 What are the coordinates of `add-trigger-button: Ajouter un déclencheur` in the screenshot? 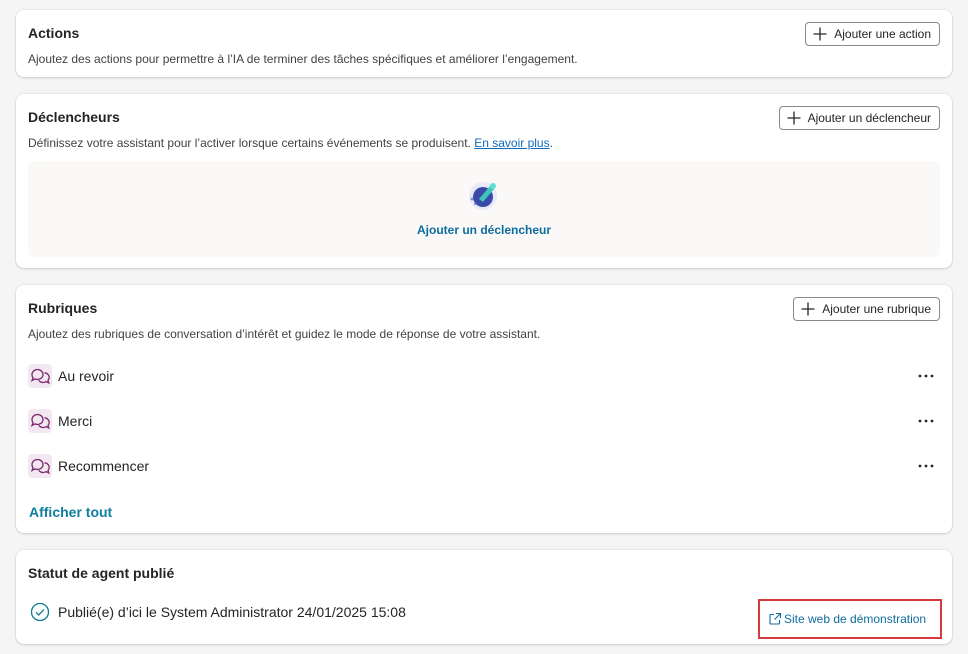 It's located at (859, 118).